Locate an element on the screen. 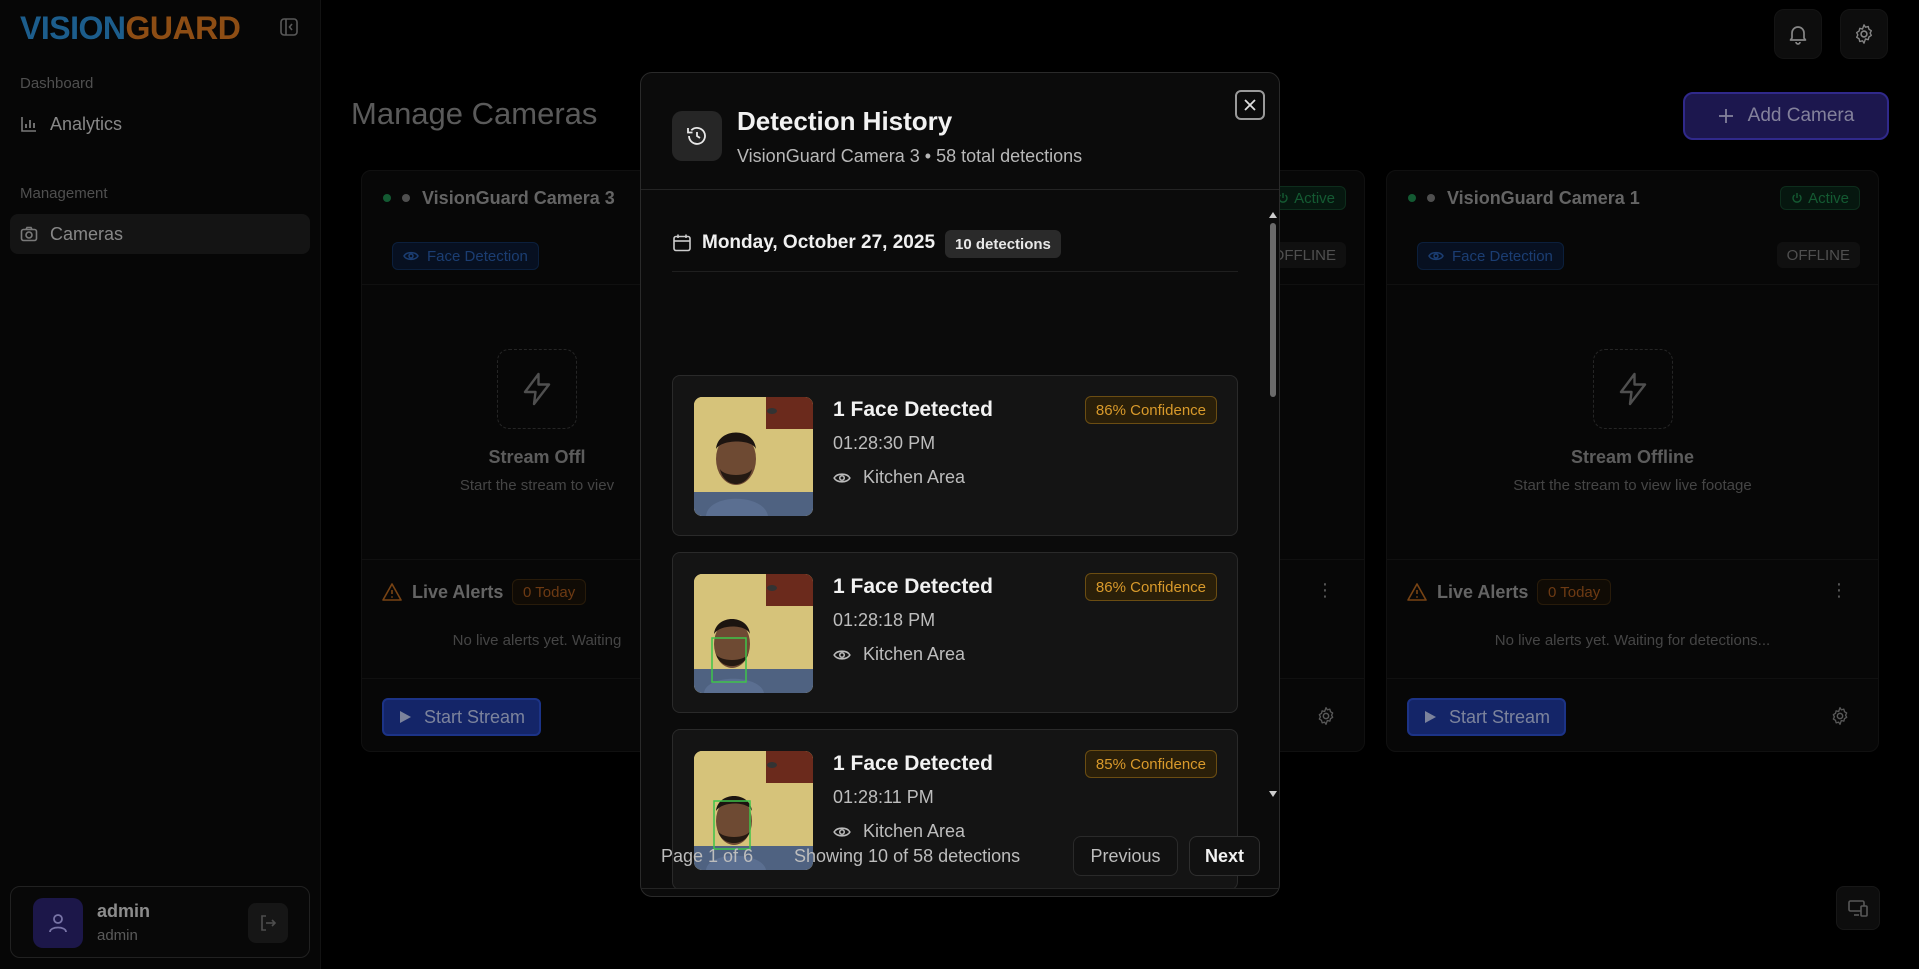 This screenshot has width=1919, height=969. page-info: Page 1 of 6 is located at coordinates (707, 856).